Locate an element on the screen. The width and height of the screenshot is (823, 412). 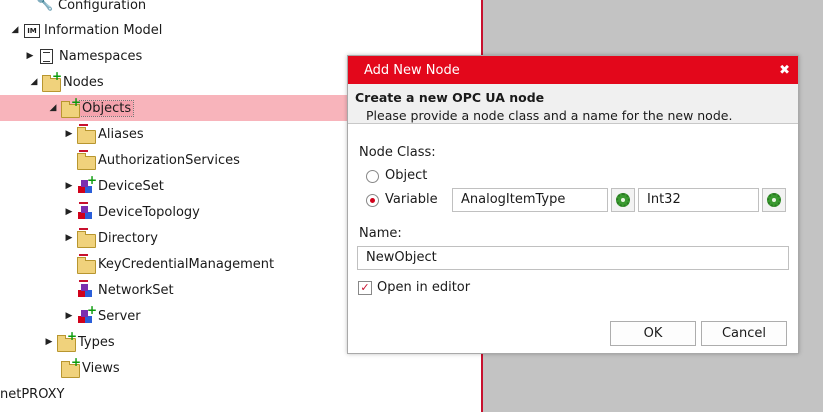
close-icon: ✖ is located at coordinates (784, 70).